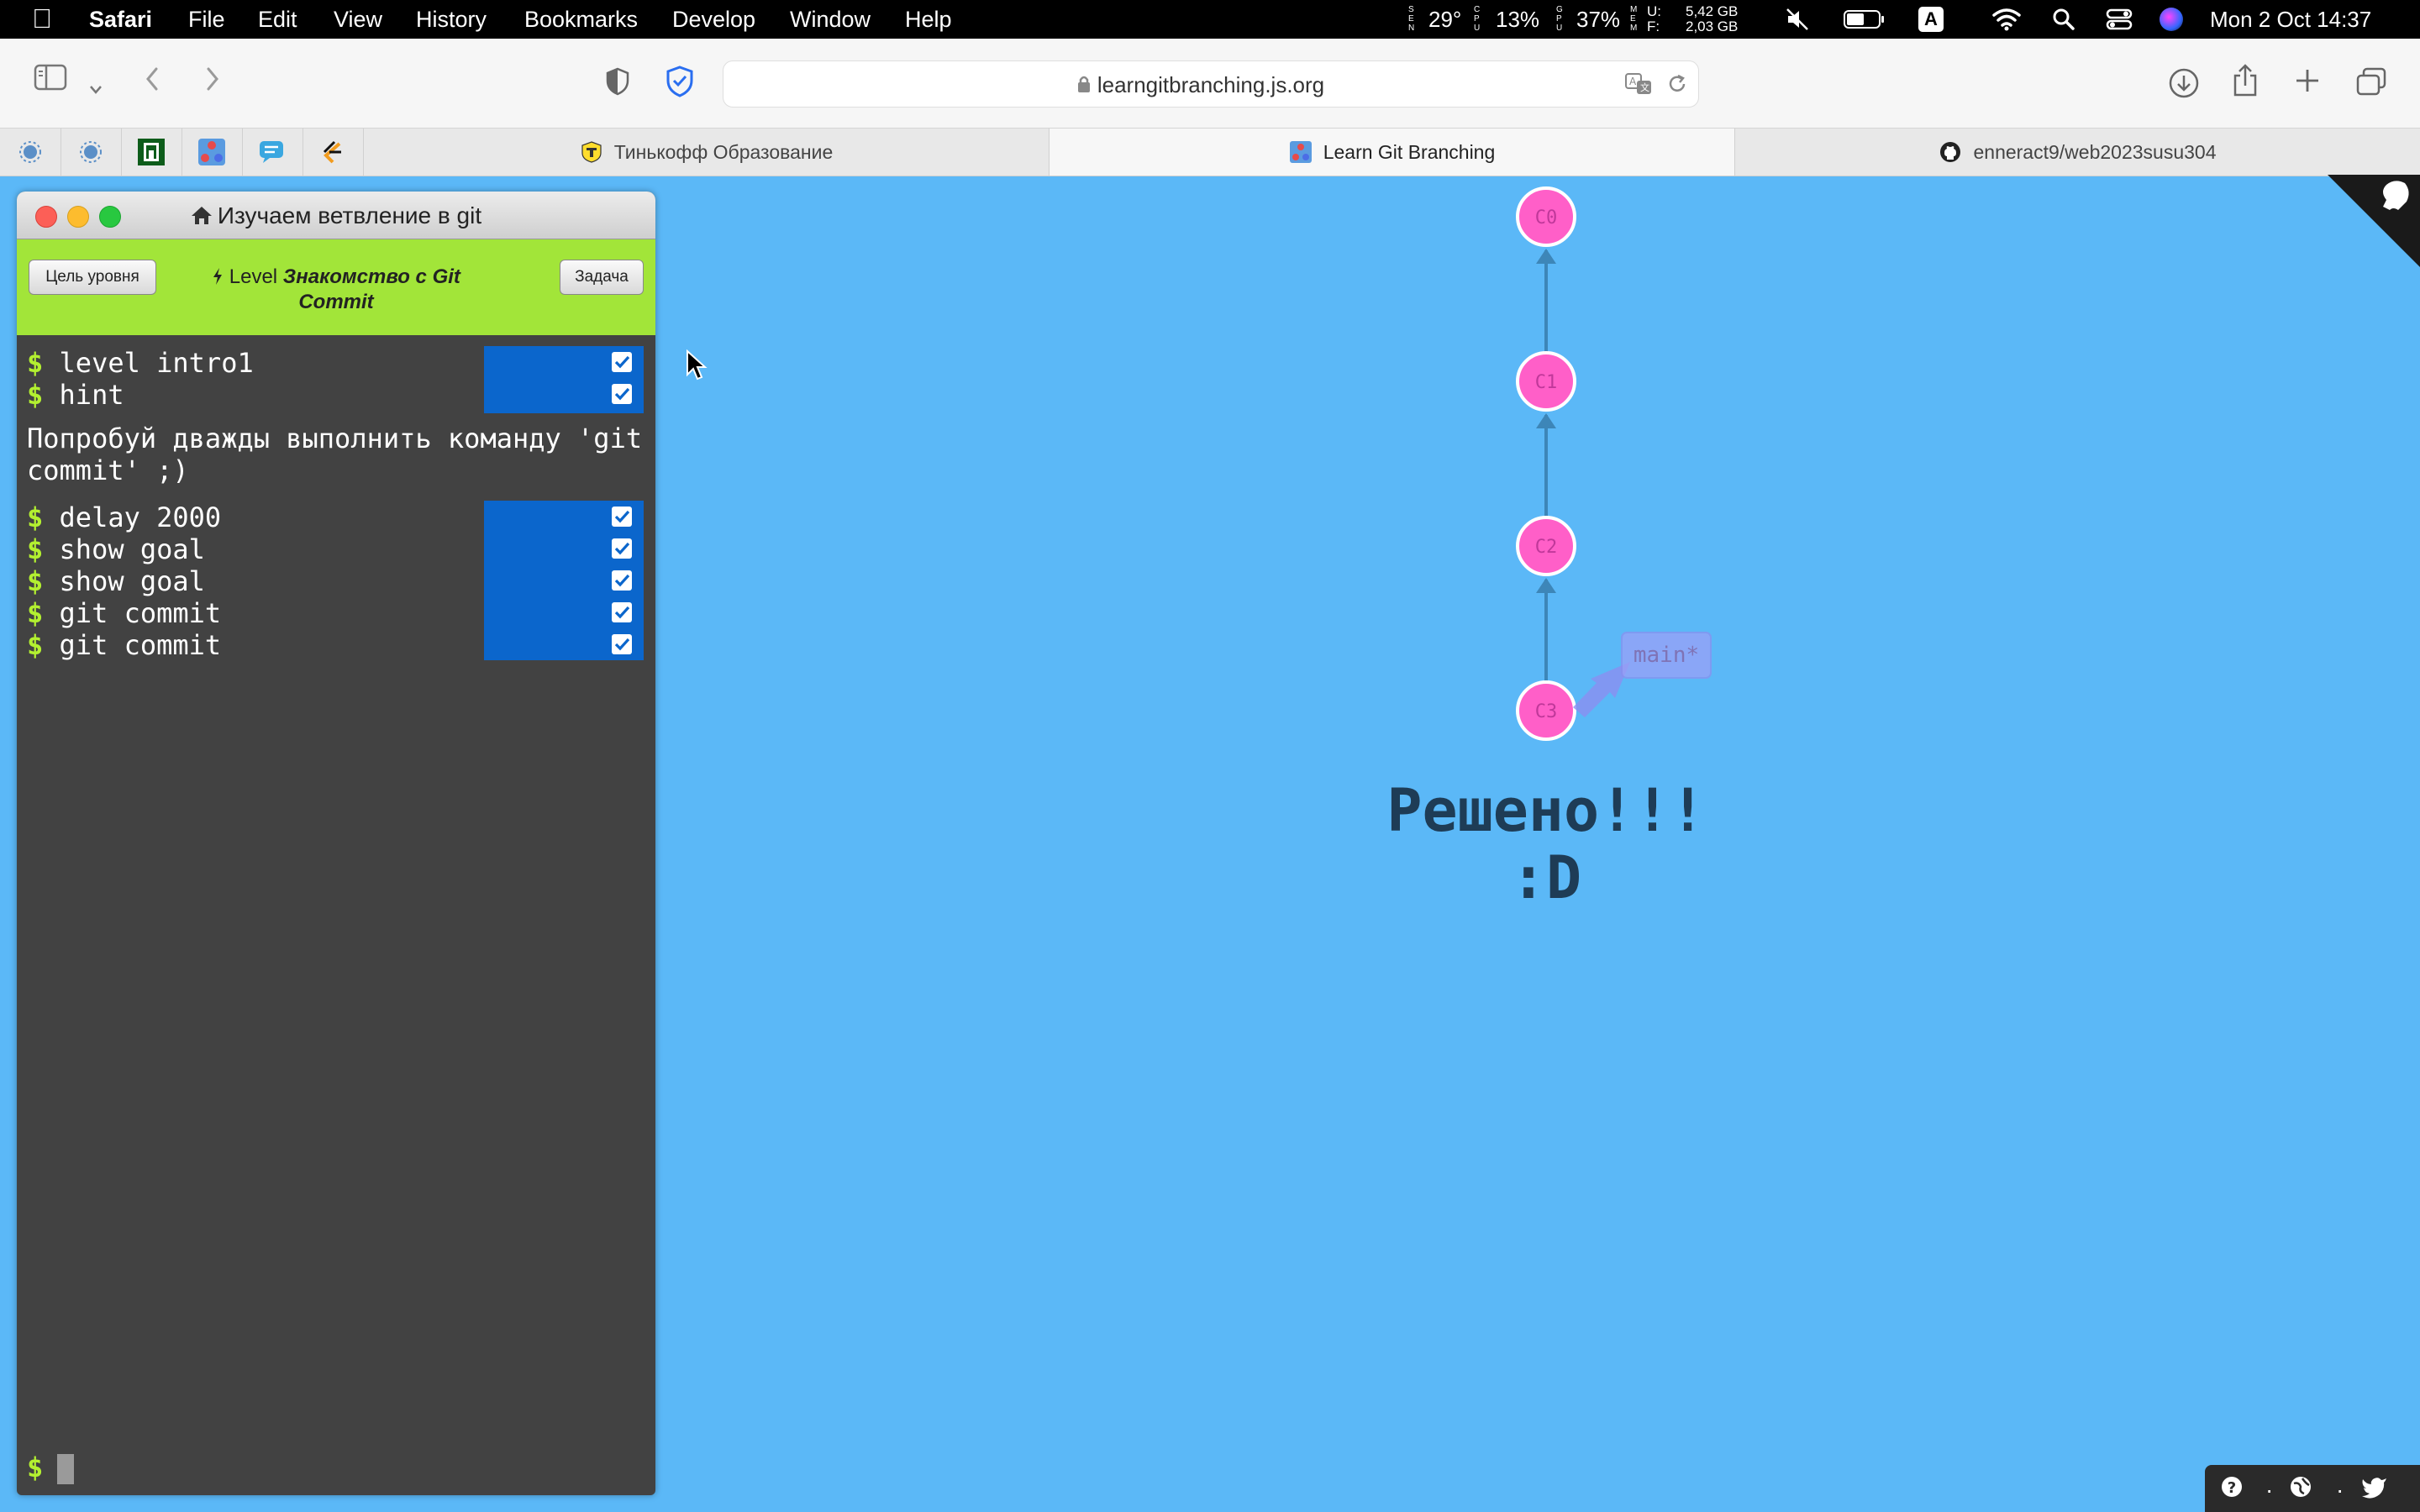 The height and width of the screenshot is (1512, 2420). What do you see at coordinates (2063, 21) in the screenshot?
I see `spotlight-search-icon` at bounding box center [2063, 21].